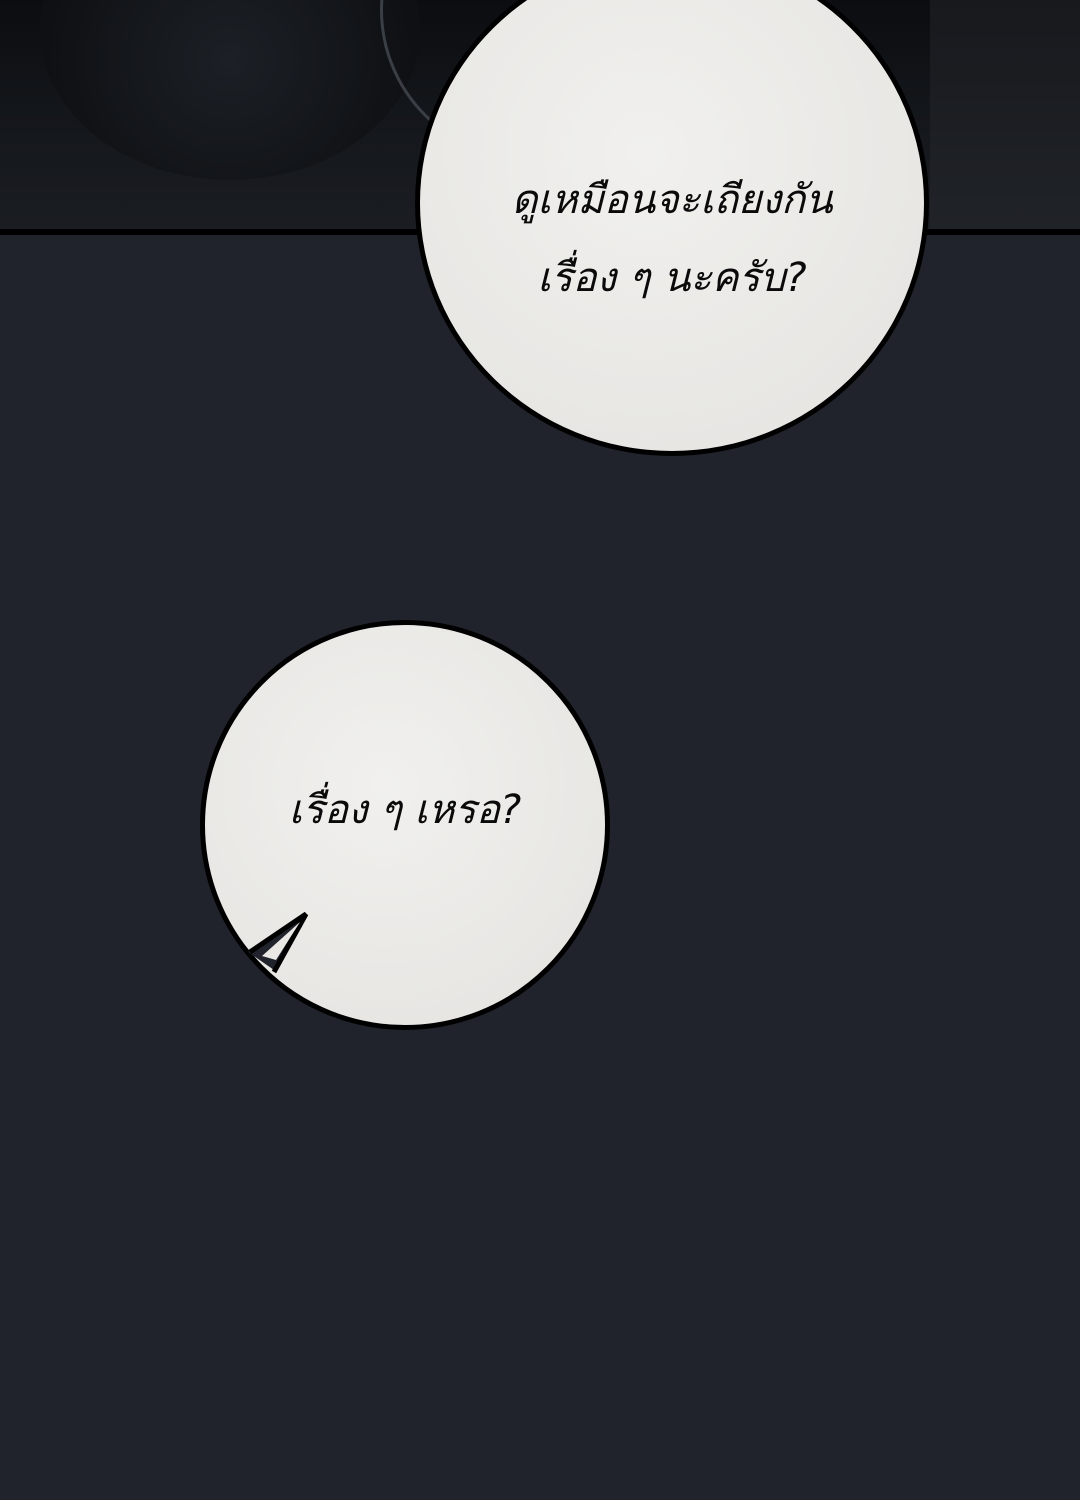 Image resolution: width=1080 pixels, height=1500 pixels. What do you see at coordinates (1005, 116) in the screenshot?
I see `right-dark-shape` at bounding box center [1005, 116].